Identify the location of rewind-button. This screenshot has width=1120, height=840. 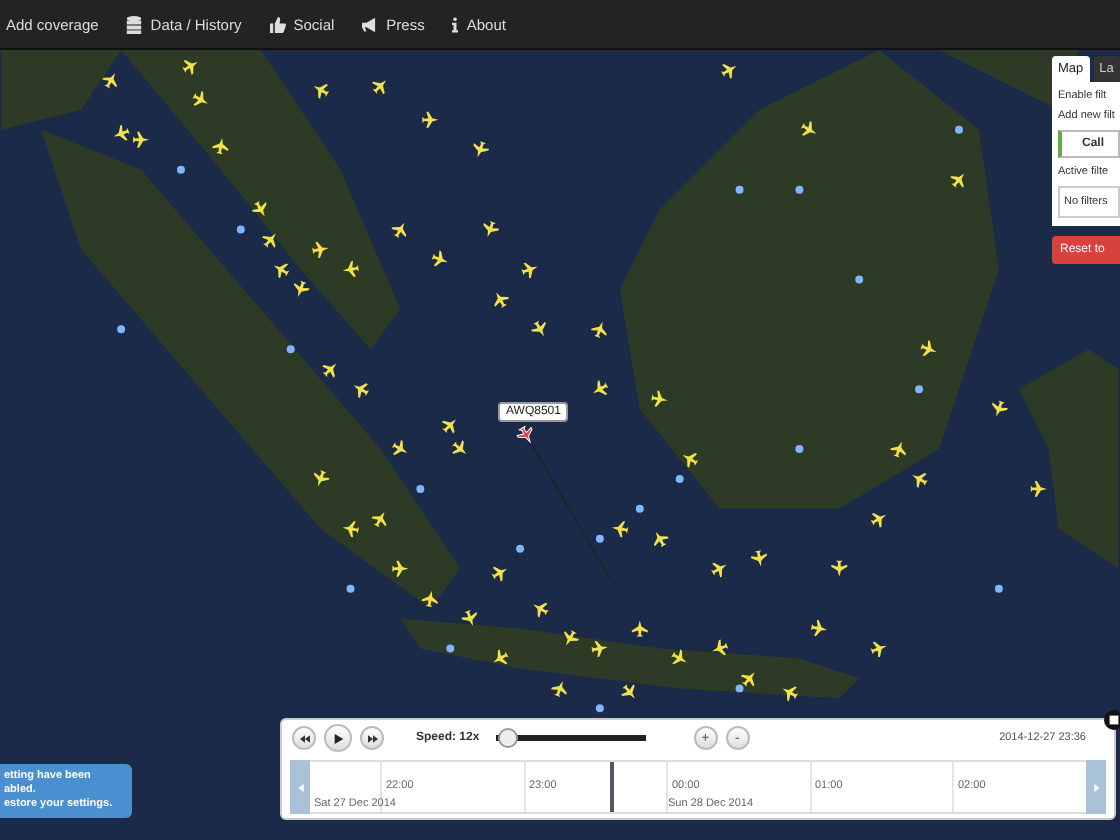
(304, 738).